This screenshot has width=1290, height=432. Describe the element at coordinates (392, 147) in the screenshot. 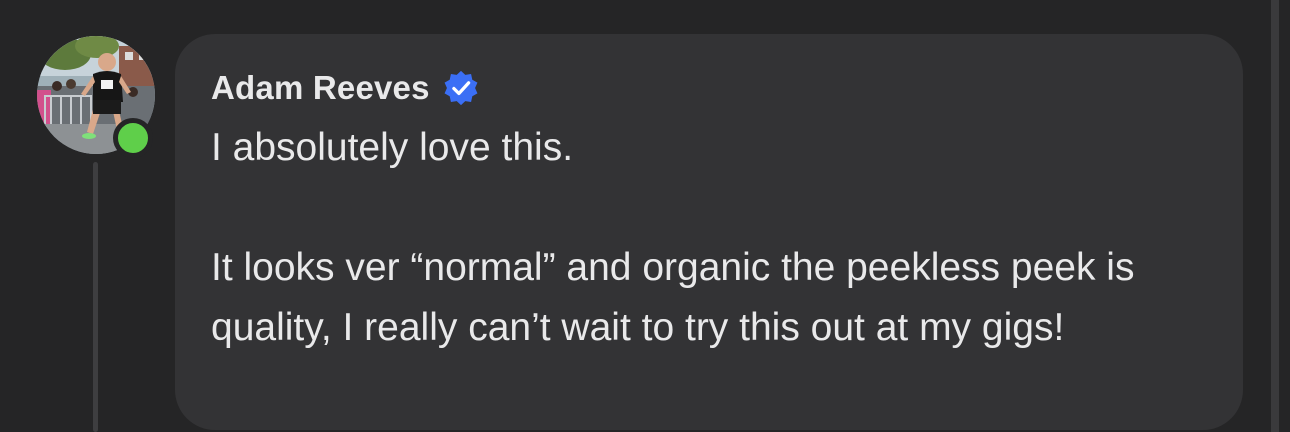

I see `comment-paragraph: I absolutely love this.` at that location.